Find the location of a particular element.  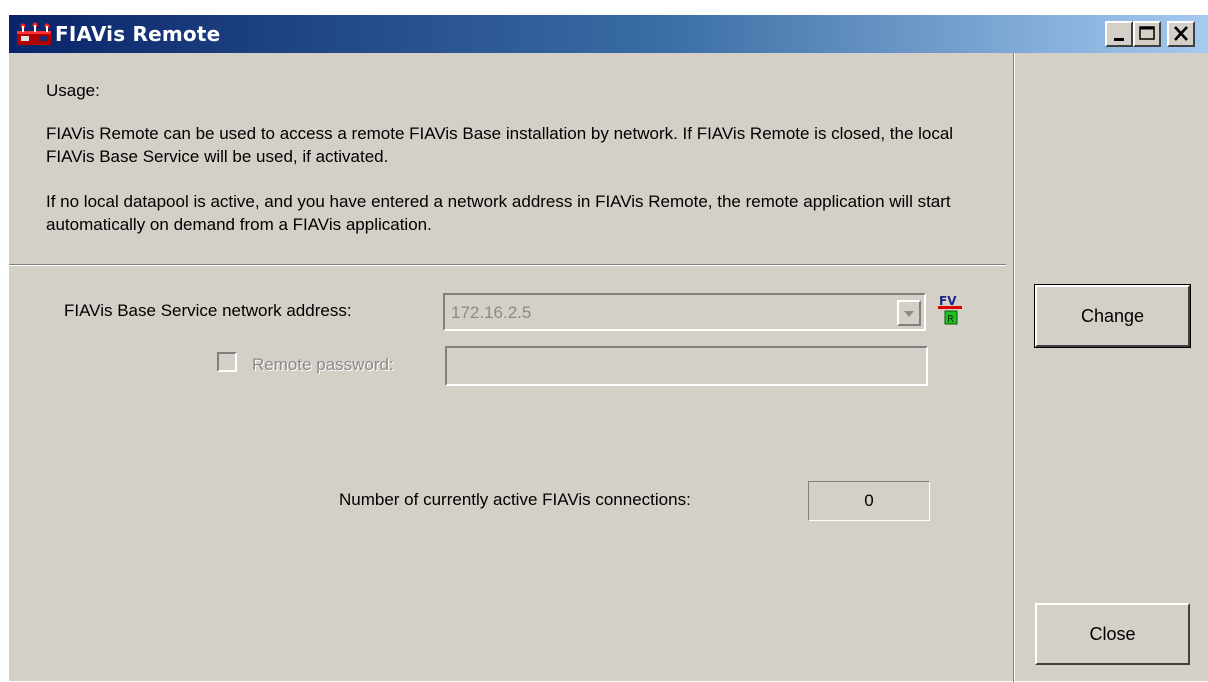

close-button: Close is located at coordinates (1112, 634).